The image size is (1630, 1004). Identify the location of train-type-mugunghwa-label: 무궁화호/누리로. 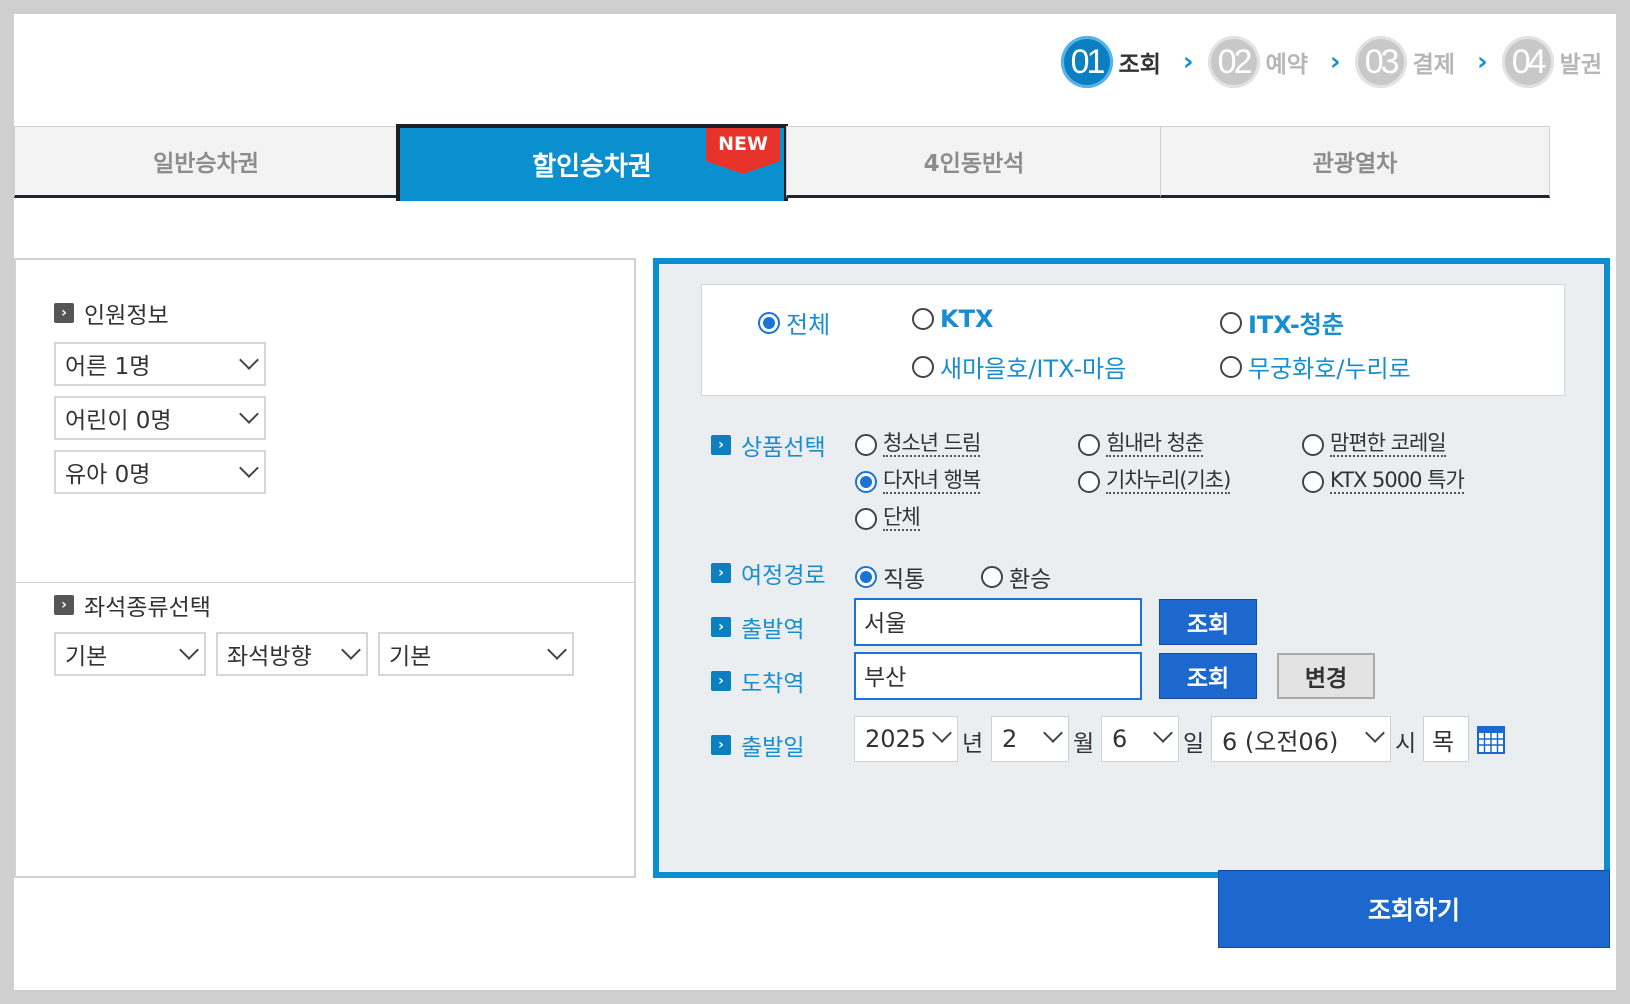
(1329, 369).